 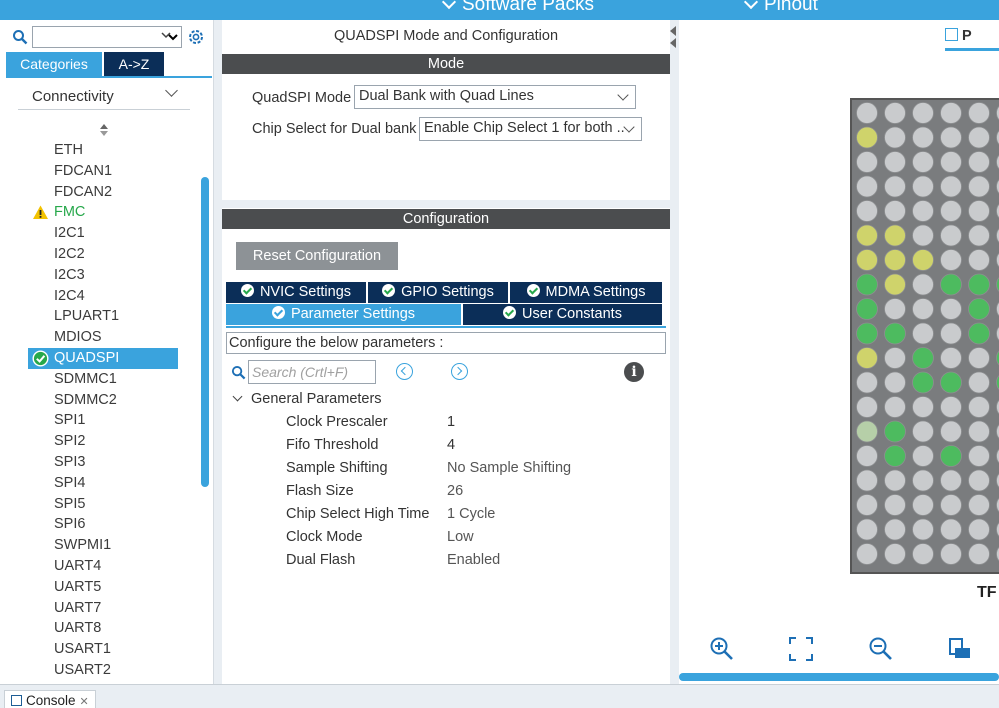 I want to click on horizontal-scrollbar, so click(x=839, y=677).